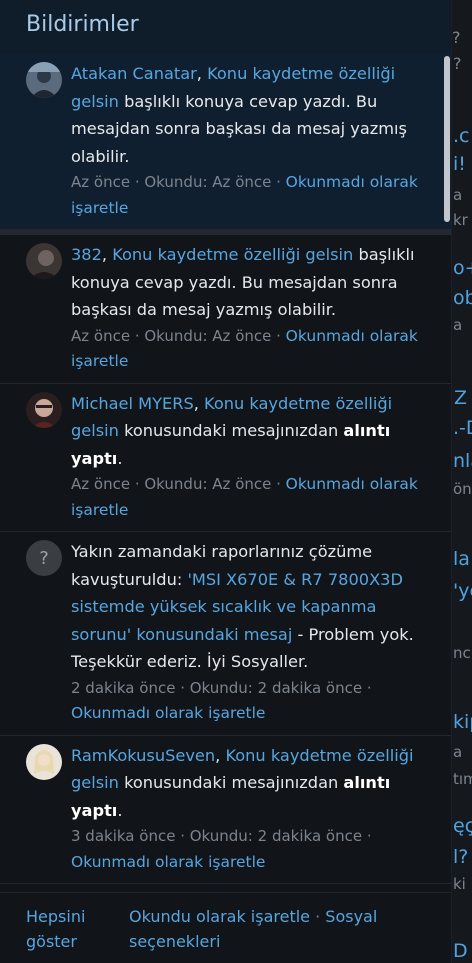  Describe the element at coordinates (462, 268) in the screenshot. I see `bg-fragment: o+` at that location.